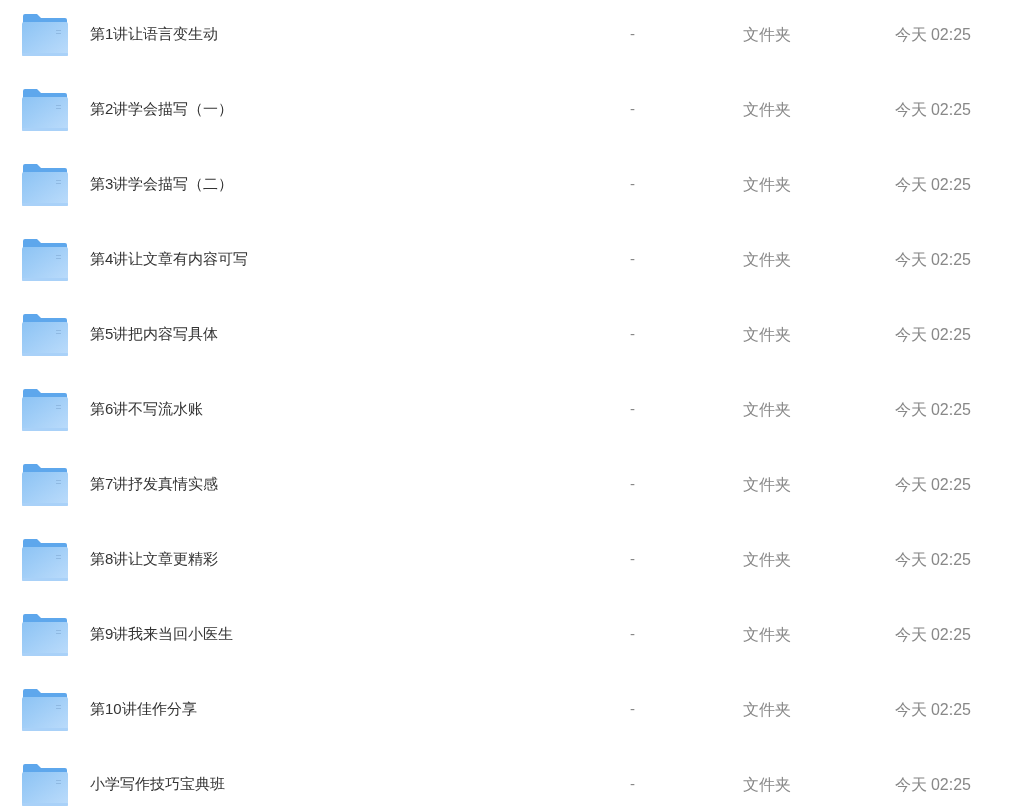 The height and width of the screenshot is (810, 1011). What do you see at coordinates (360, 334) in the screenshot?
I see `folder-name: 第5讲把内容写具体` at bounding box center [360, 334].